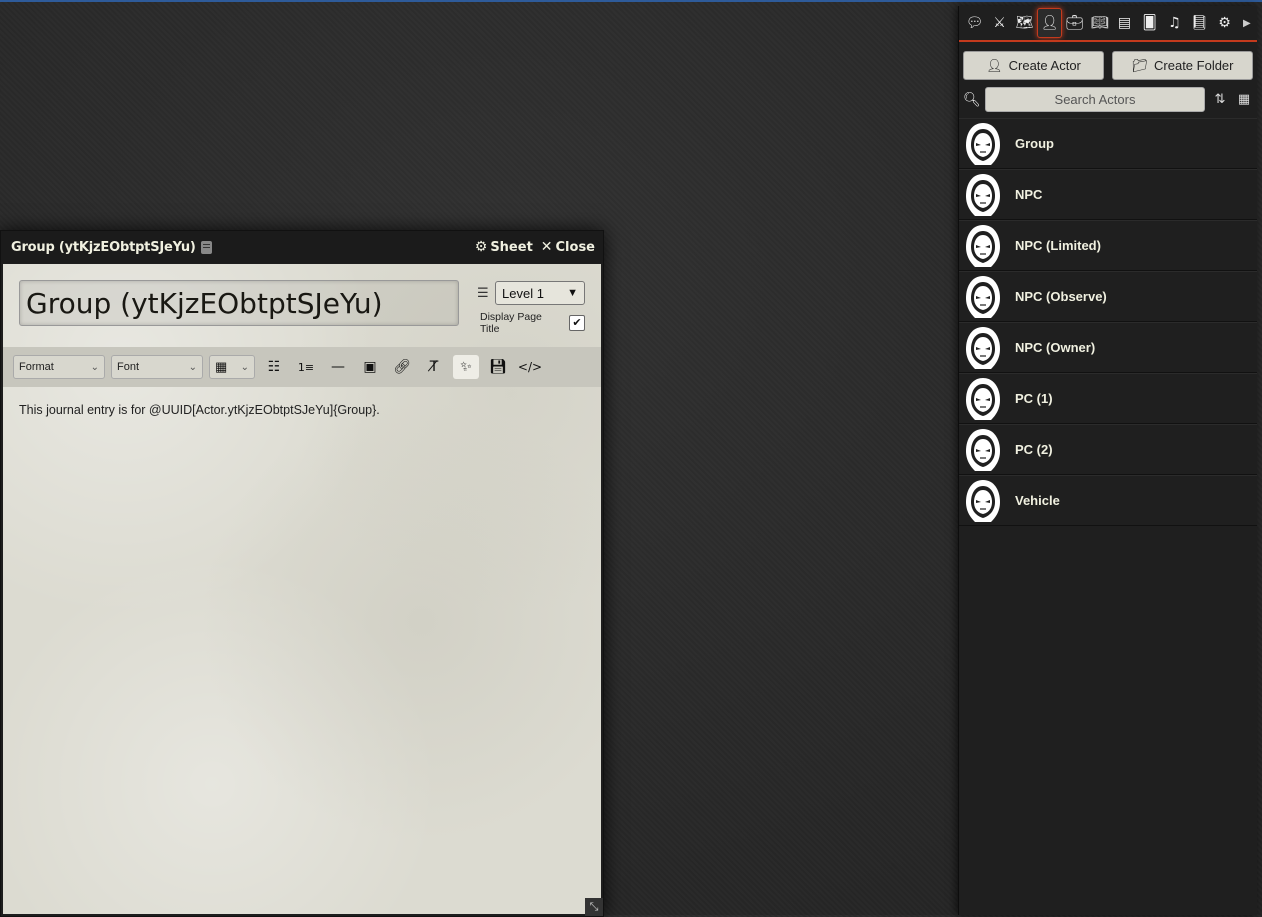 This screenshot has width=1262, height=917. What do you see at coordinates (1024, 23) in the screenshot?
I see `scenes-icon: 🗺︎` at bounding box center [1024, 23].